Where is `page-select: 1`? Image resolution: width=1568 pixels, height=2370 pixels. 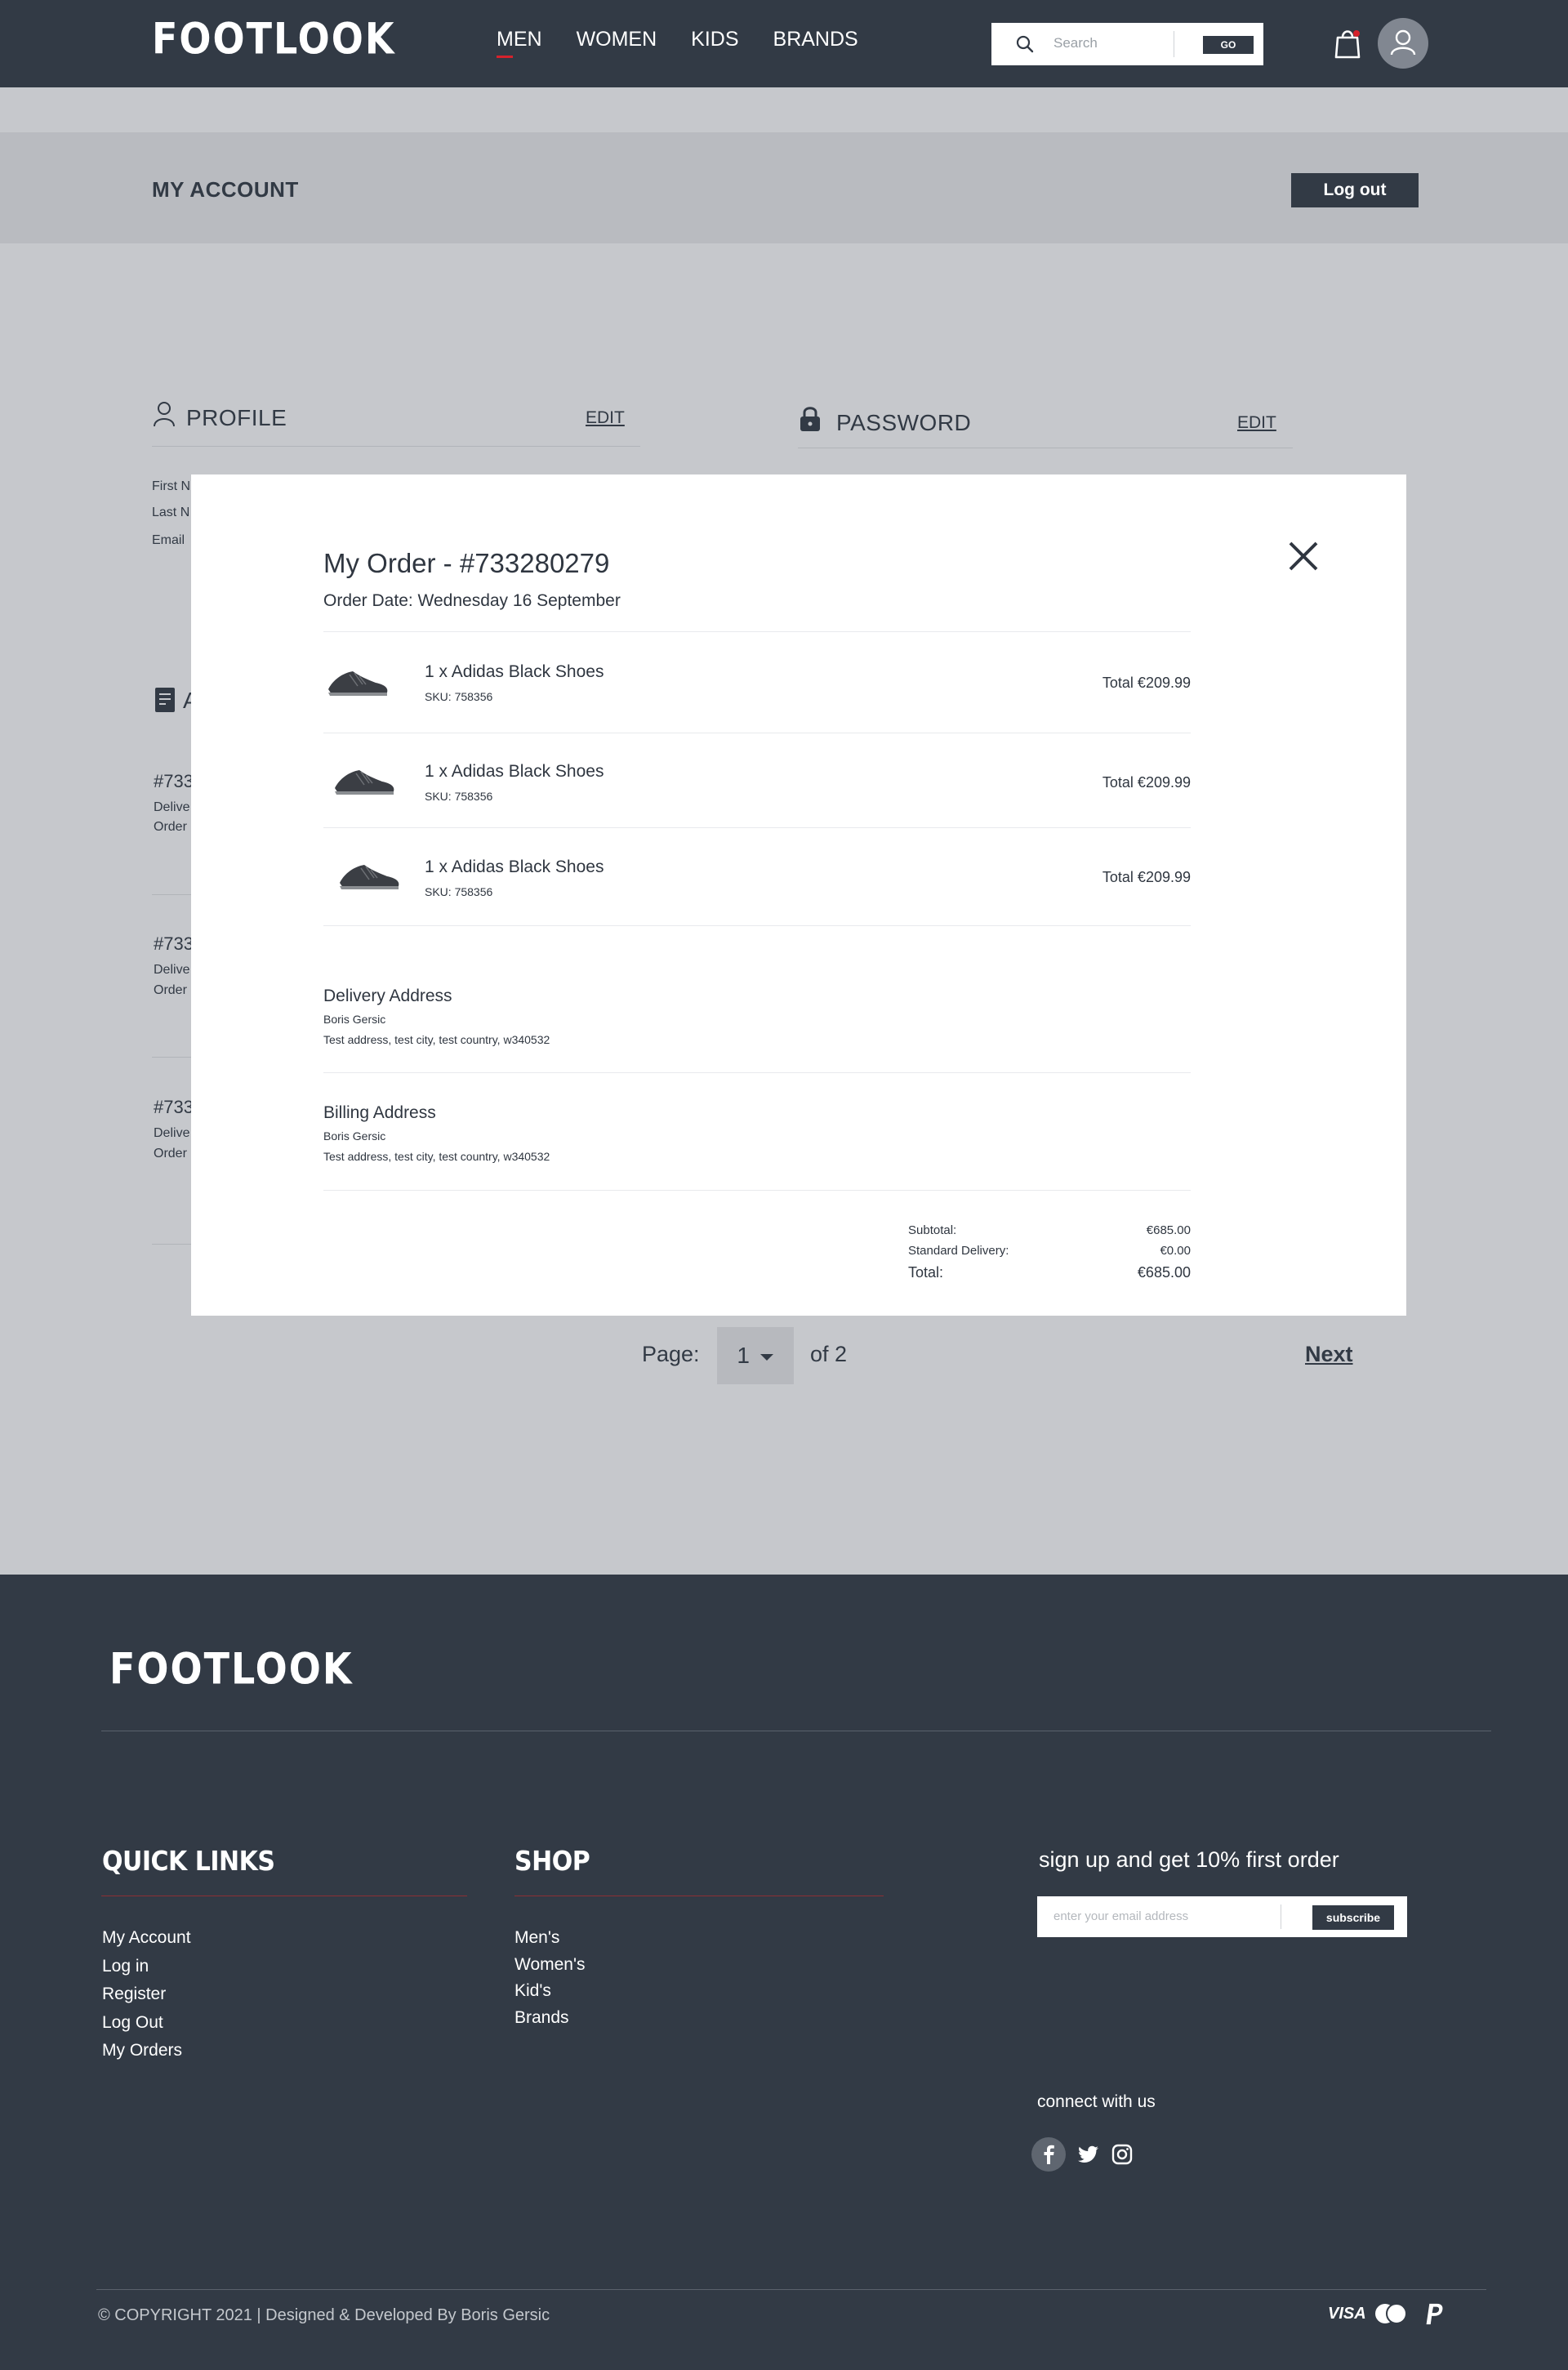
page-select: 1 is located at coordinates (755, 1355).